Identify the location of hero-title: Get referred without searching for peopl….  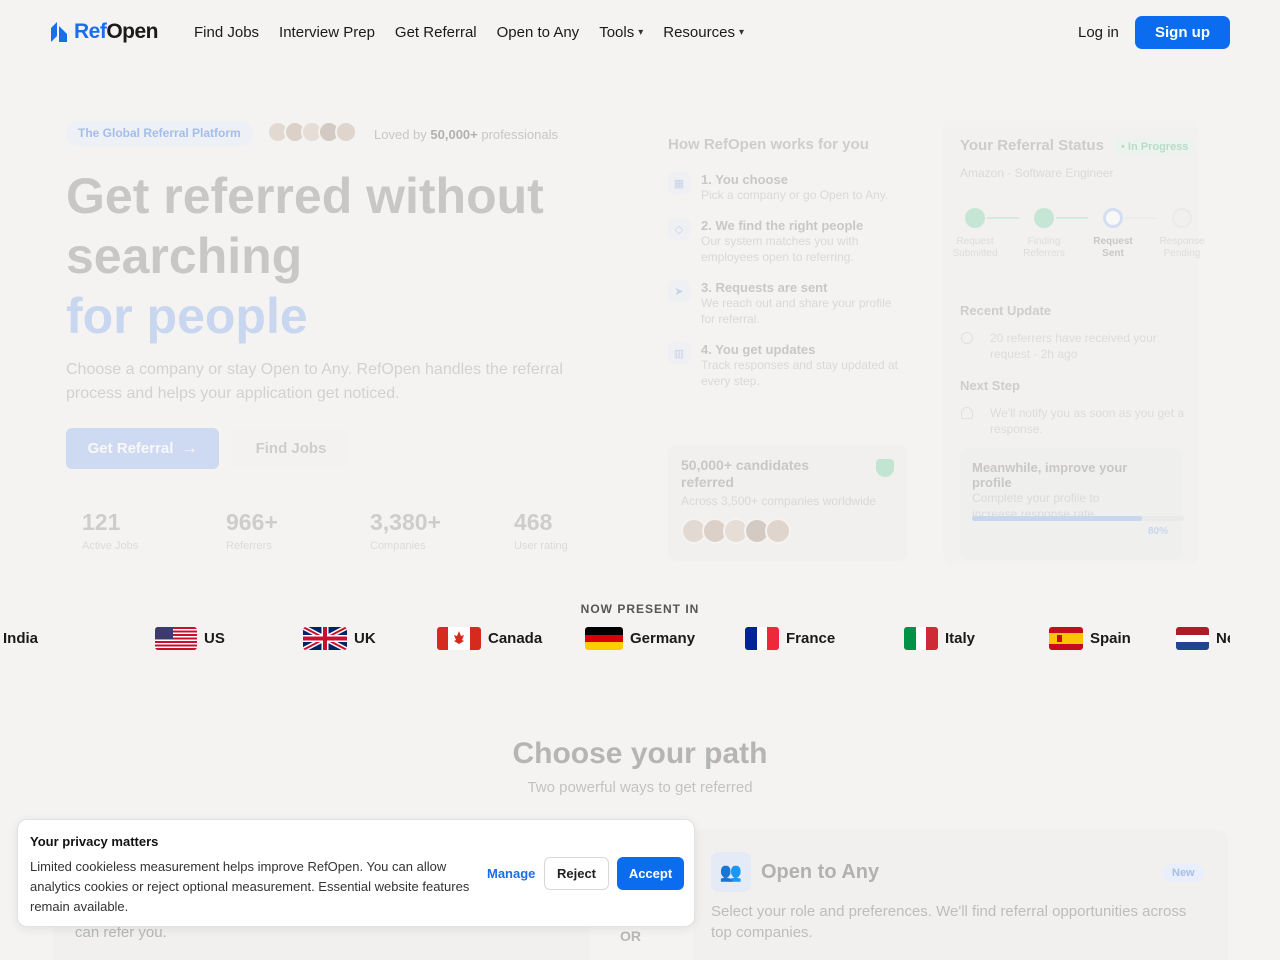
(305, 256).